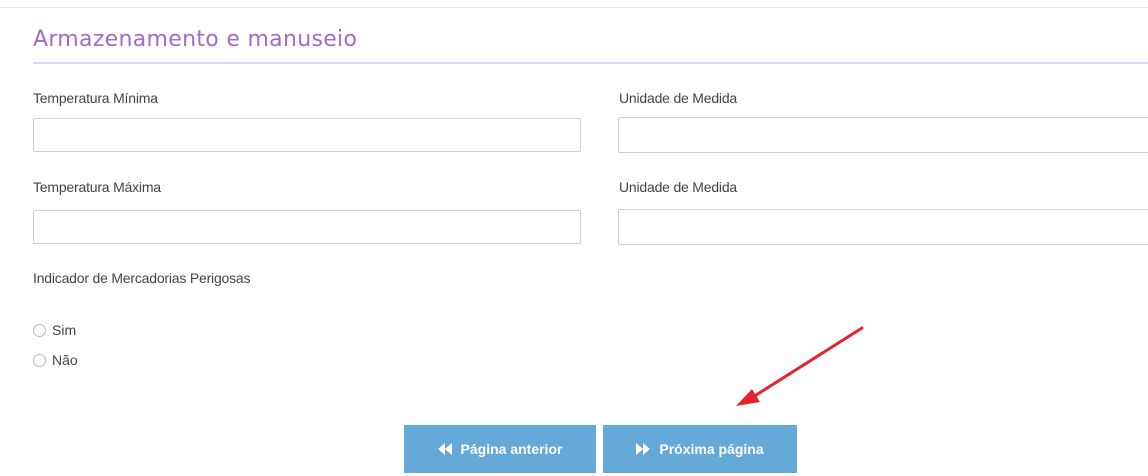 The height and width of the screenshot is (476, 1148). Describe the element at coordinates (511, 449) in the screenshot. I see `previous-page-label: Página anterior` at that location.